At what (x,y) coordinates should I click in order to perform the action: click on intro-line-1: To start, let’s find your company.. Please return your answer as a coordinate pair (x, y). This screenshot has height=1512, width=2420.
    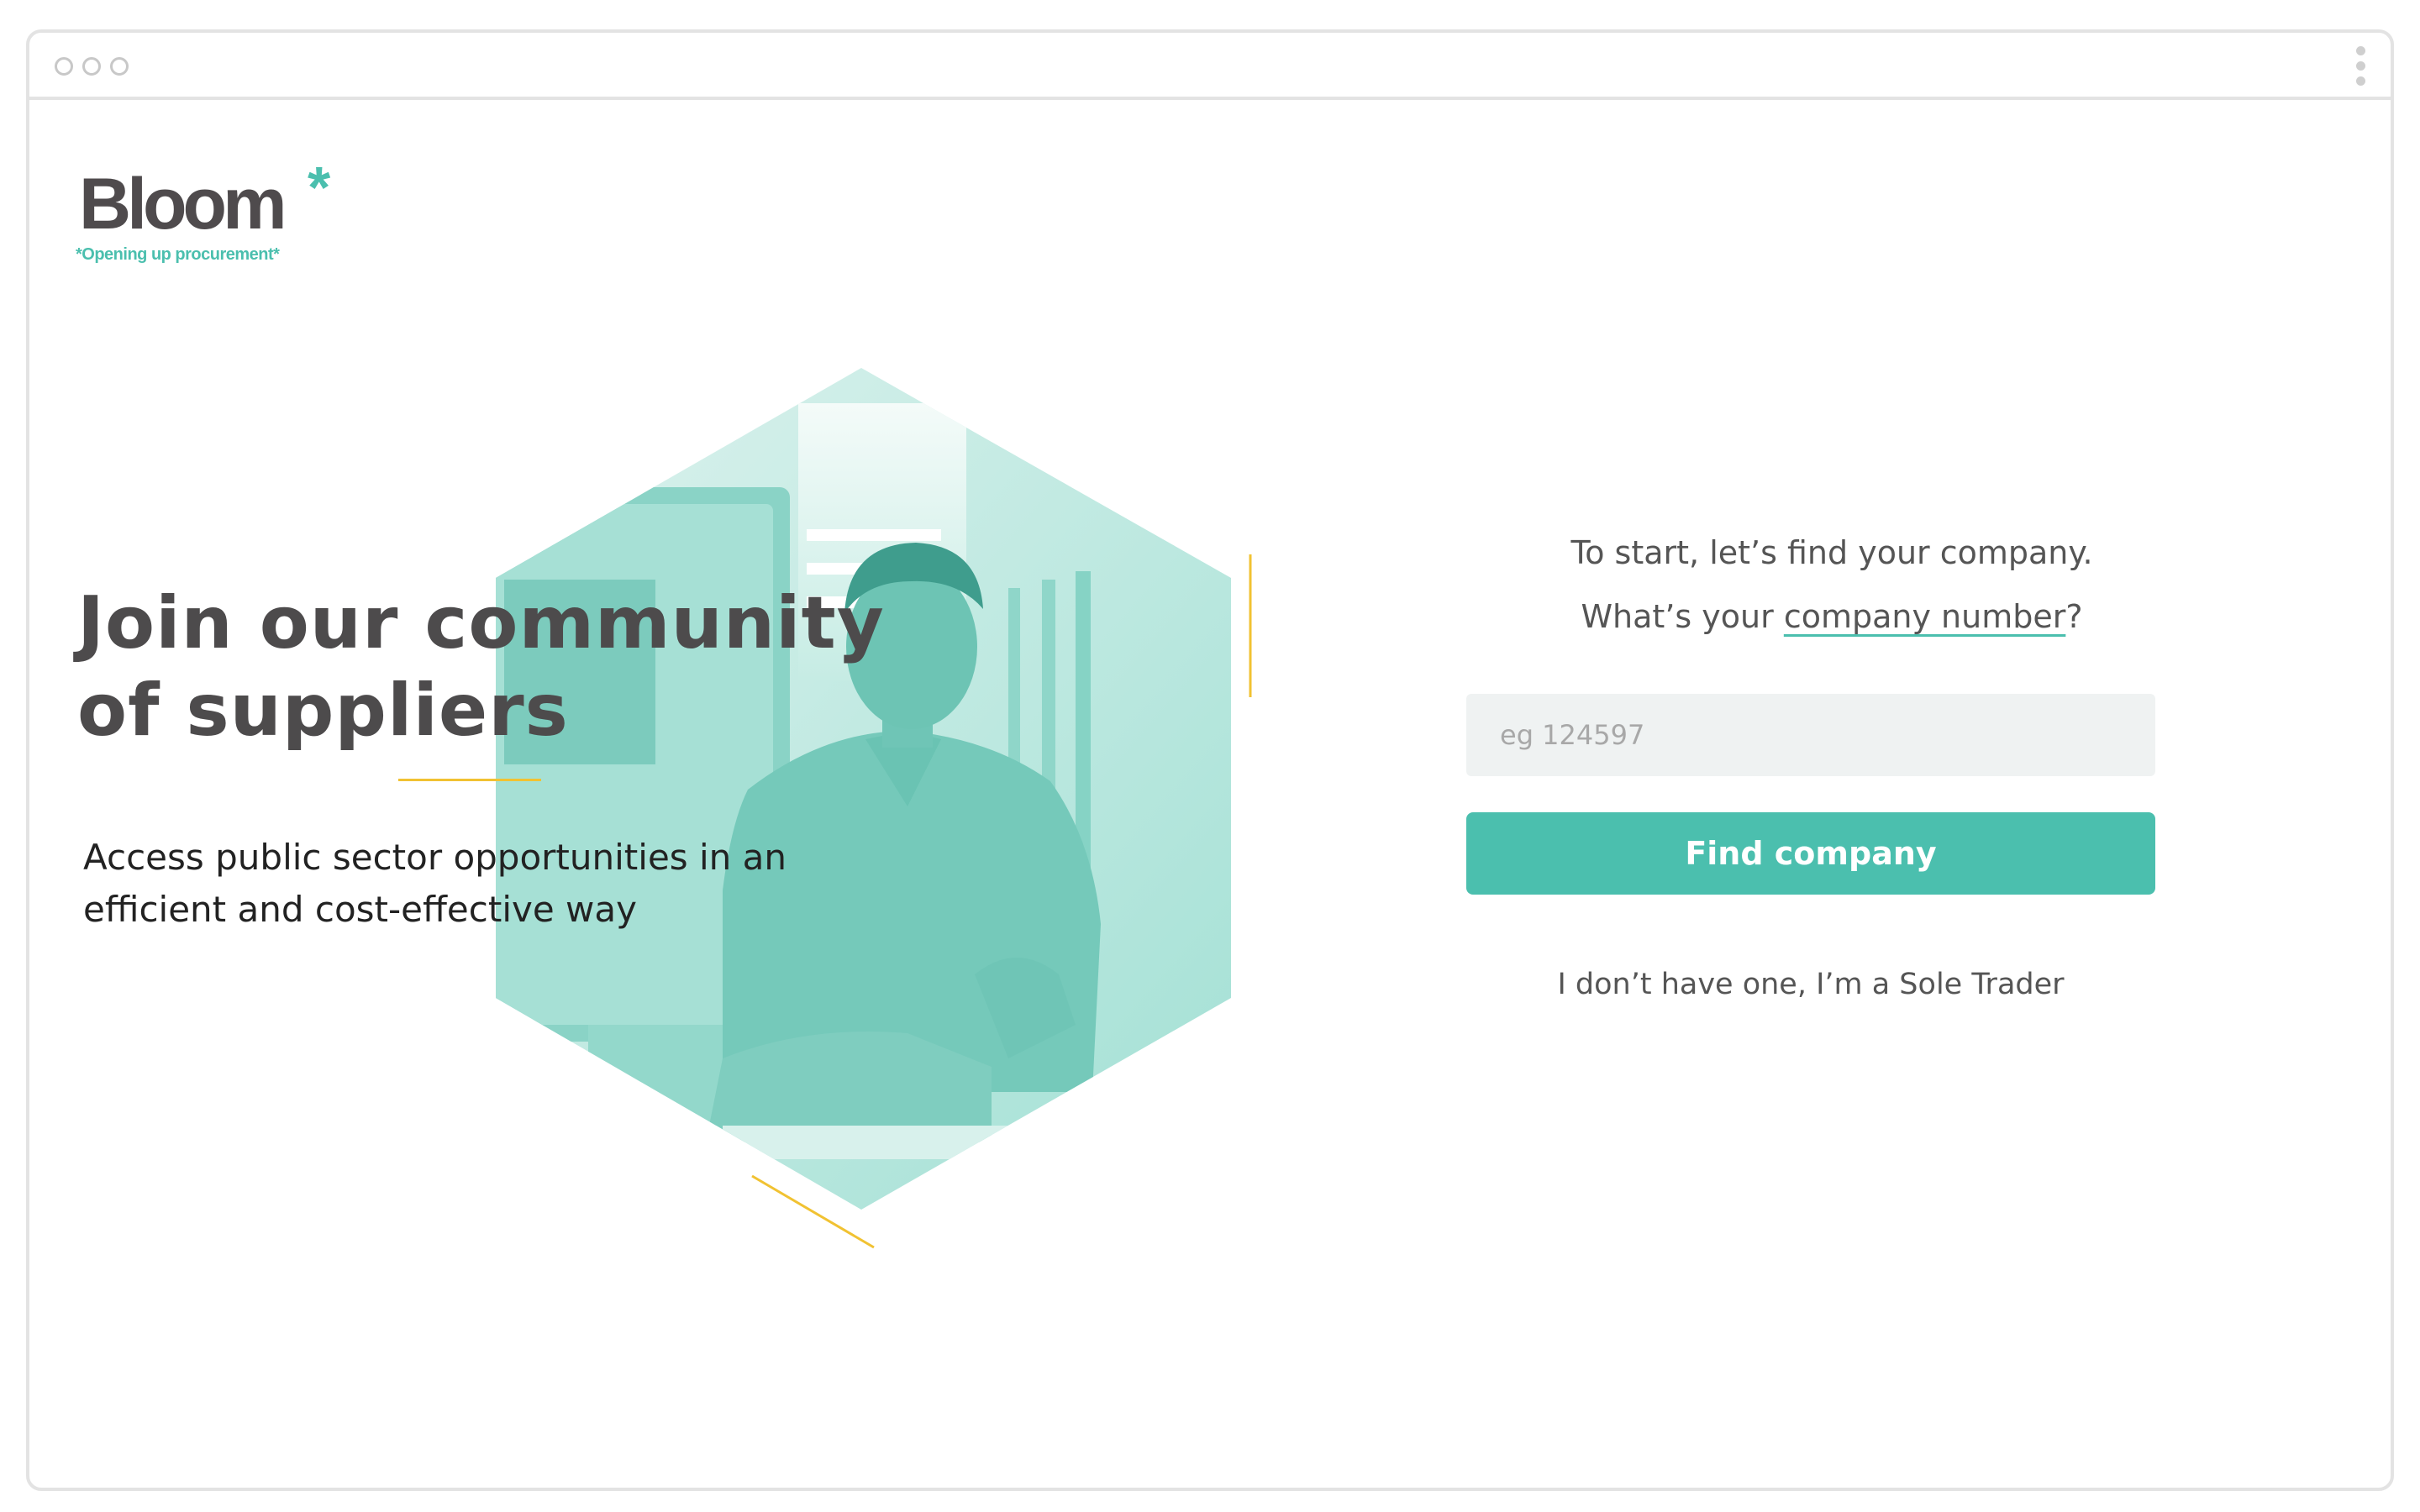
    Looking at the image, I should click on (1831, 552).